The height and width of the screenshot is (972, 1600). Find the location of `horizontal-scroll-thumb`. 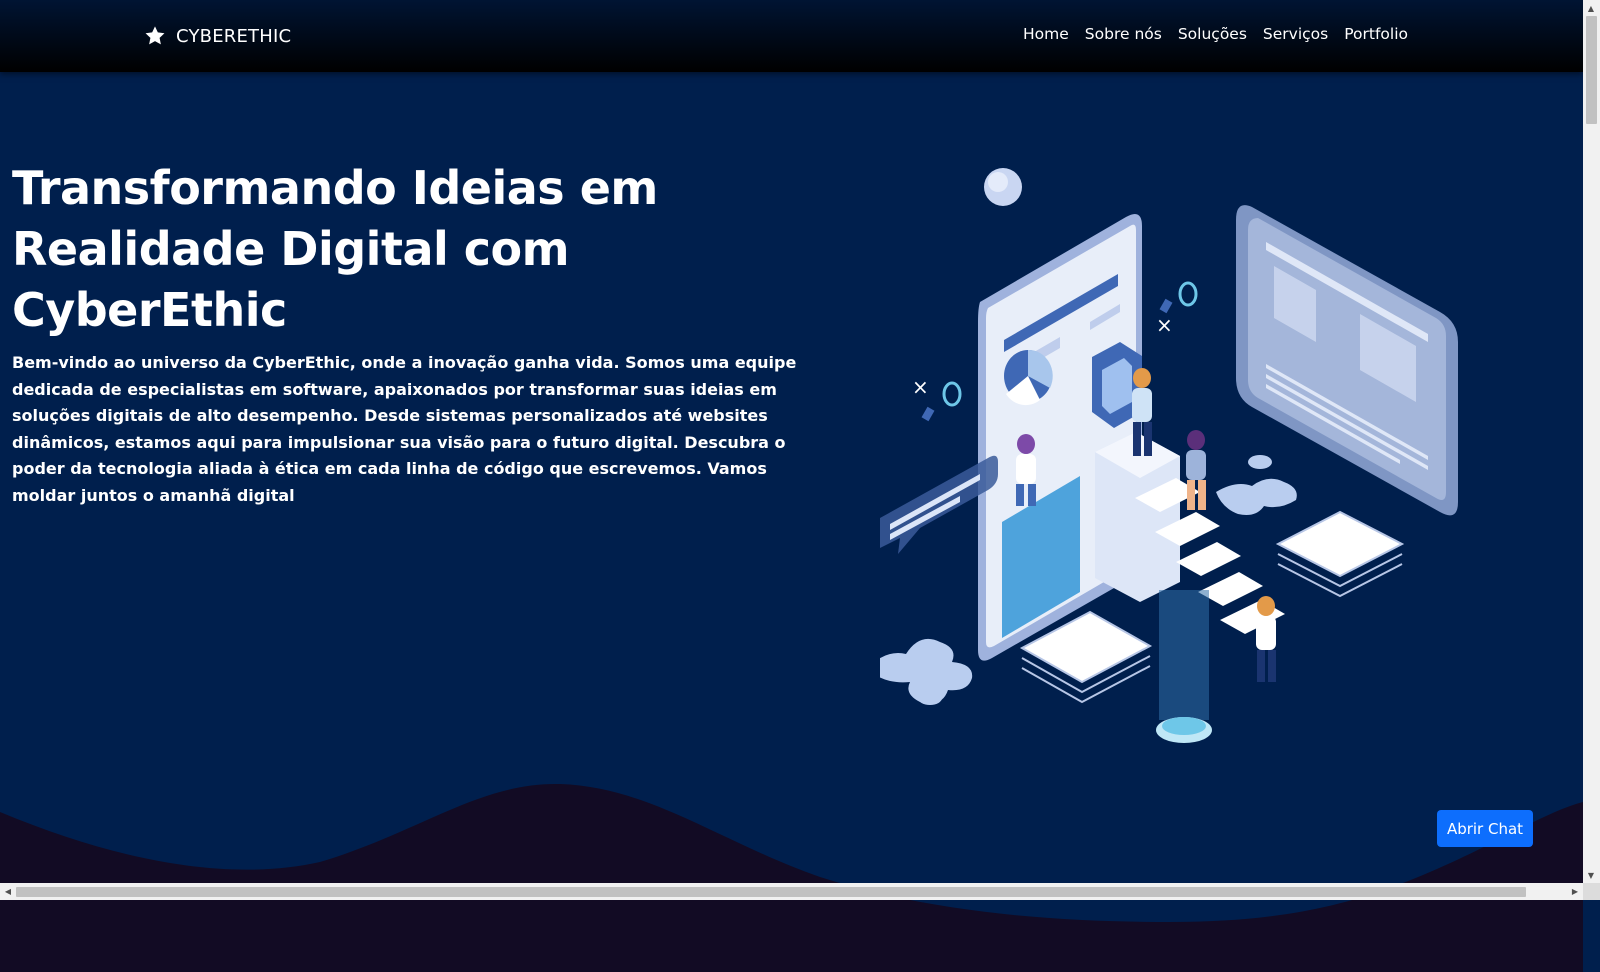

horizontal-scroll-thumb is located at coordinates (771, 892).